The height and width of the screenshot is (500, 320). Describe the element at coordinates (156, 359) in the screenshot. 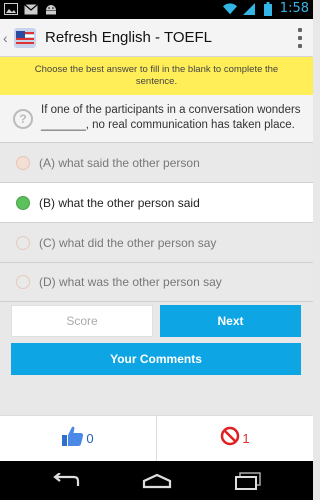

I see `your-comments-button: Your Comments` at that location.